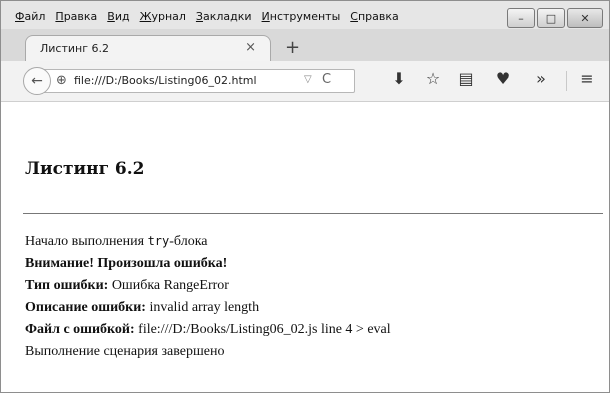 Image resolution: width=610 pixels, height=393 pixels. I want to click on reader-view-icon: ▤, so click(466, 78).